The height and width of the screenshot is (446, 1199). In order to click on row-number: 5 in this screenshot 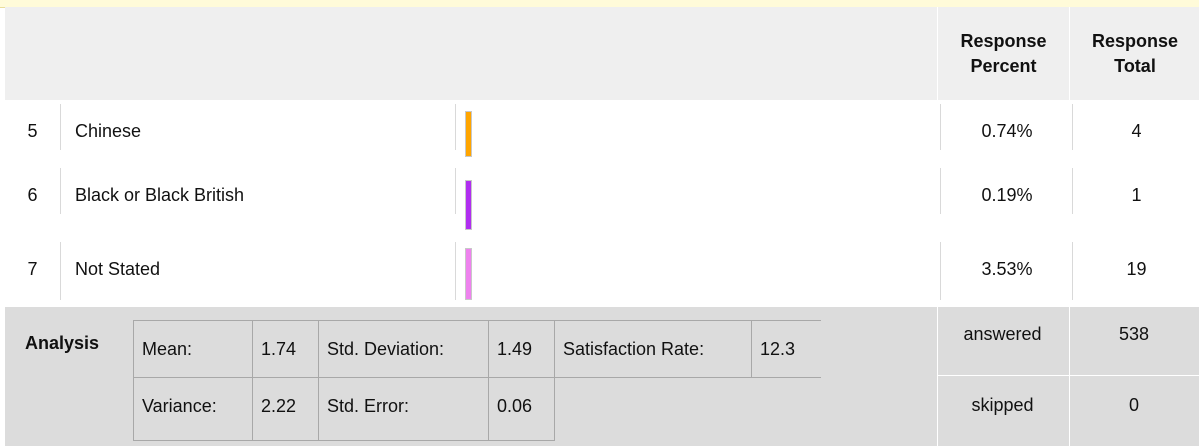, I will do `click(33, 127)`.